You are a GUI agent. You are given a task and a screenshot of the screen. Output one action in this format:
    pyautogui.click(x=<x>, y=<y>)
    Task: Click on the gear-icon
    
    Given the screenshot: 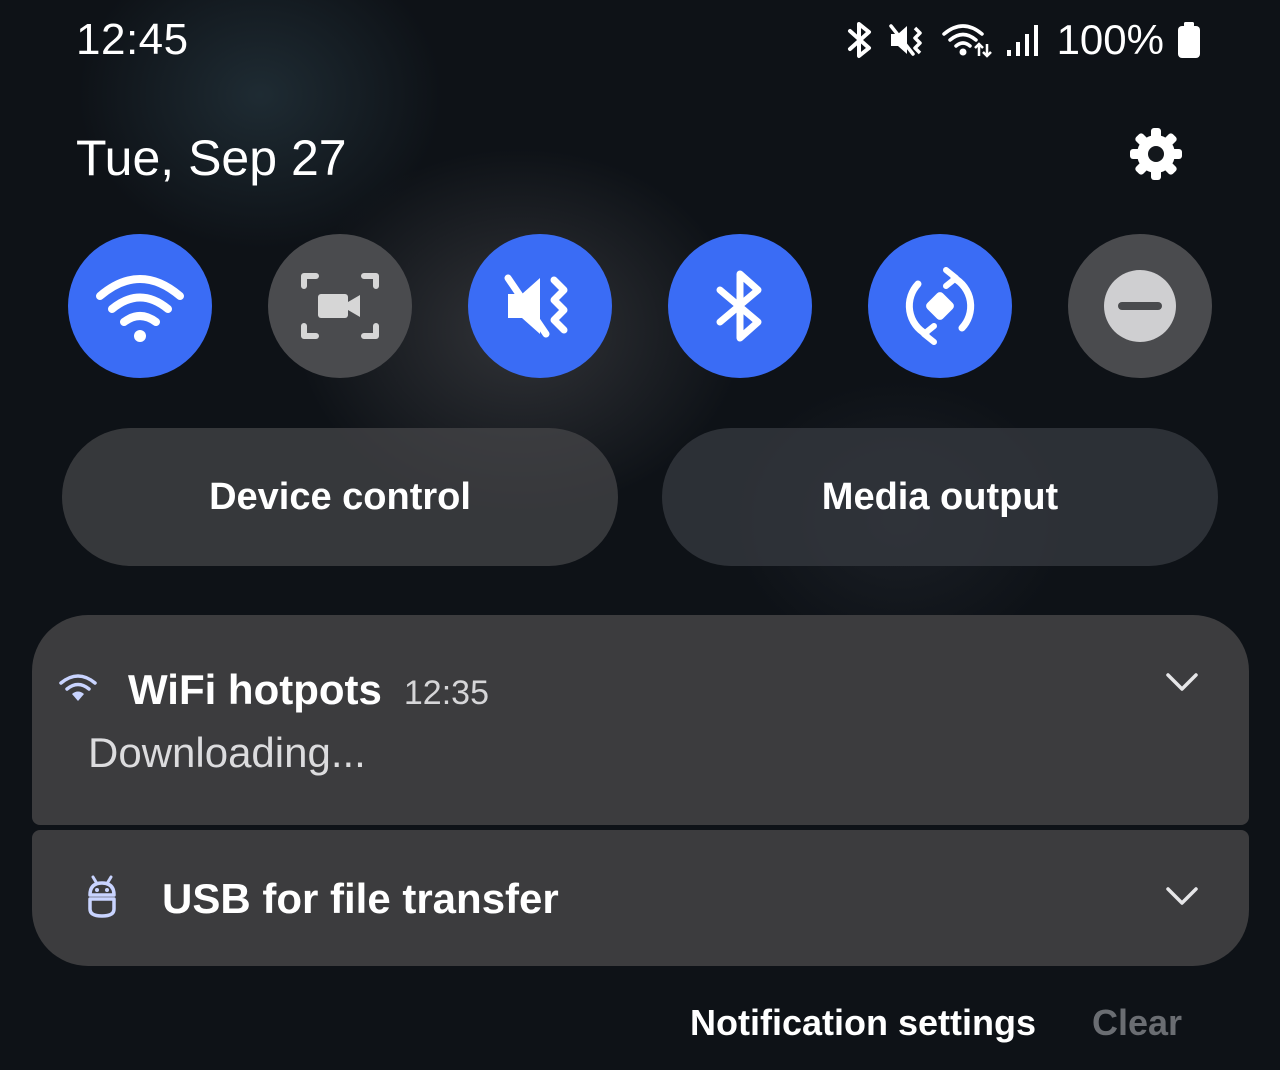 What is the action you would take?
    pyautogui.click(x=1156, y=156)
    